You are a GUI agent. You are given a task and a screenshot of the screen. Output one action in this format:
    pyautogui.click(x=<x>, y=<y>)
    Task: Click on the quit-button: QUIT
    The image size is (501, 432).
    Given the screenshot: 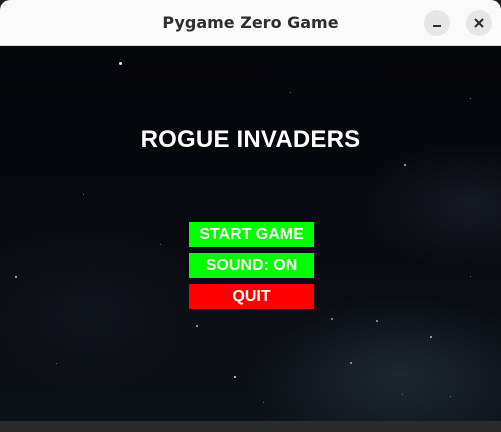 What is the action you would take?
    pyautogui.click(x=251, y=296)
    